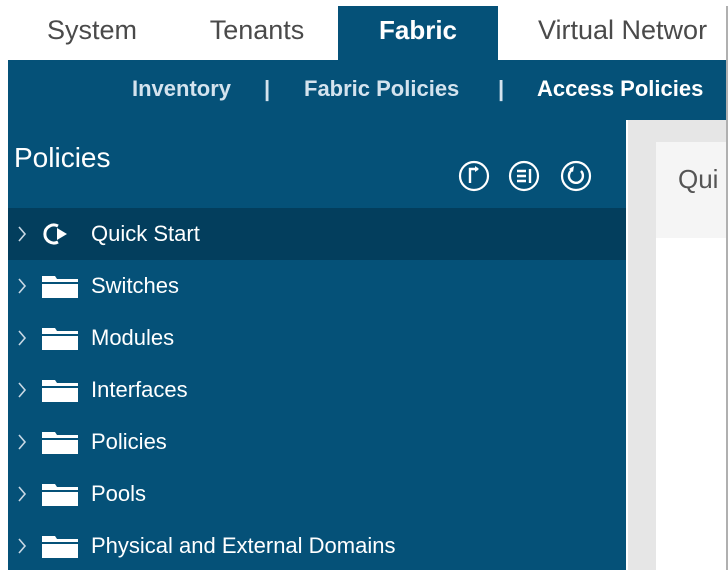  I want to click on panel-title: Qui, so click(698, 179).